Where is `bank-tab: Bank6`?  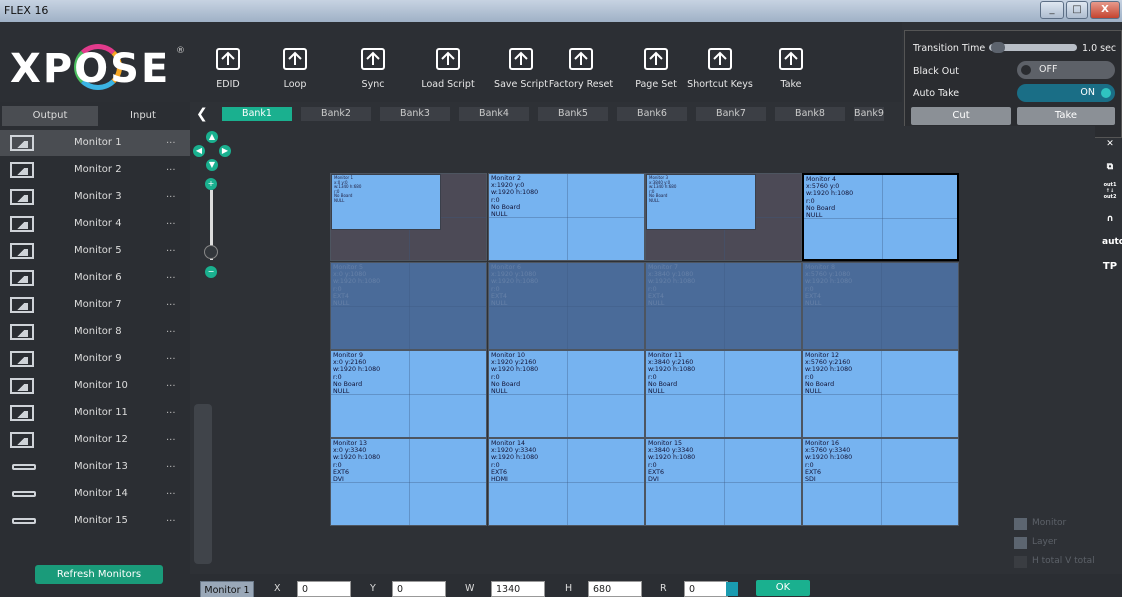 bank-tab: Bank6 is located at coordinates (652, 114).